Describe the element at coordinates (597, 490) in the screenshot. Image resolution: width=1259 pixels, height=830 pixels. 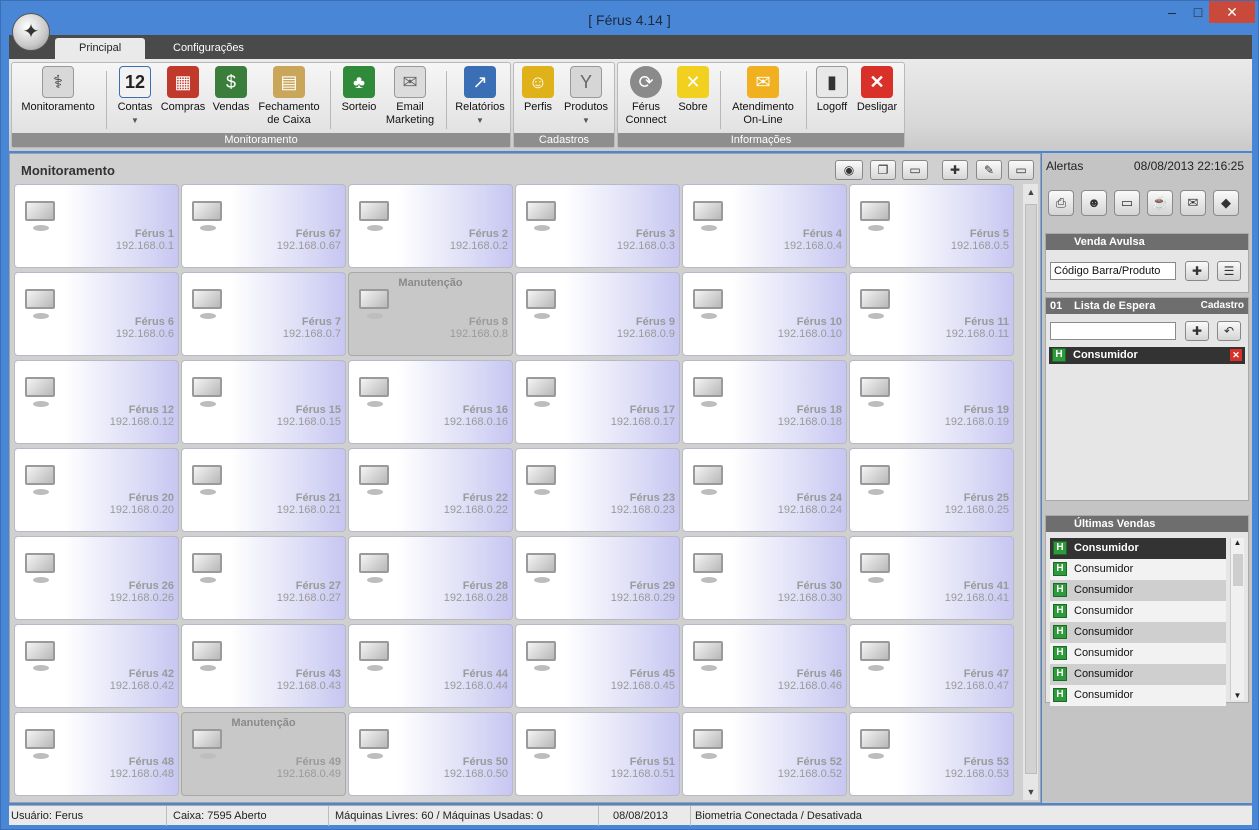
I see `machine-card: Férus 23 192.168.0.23` at that location.